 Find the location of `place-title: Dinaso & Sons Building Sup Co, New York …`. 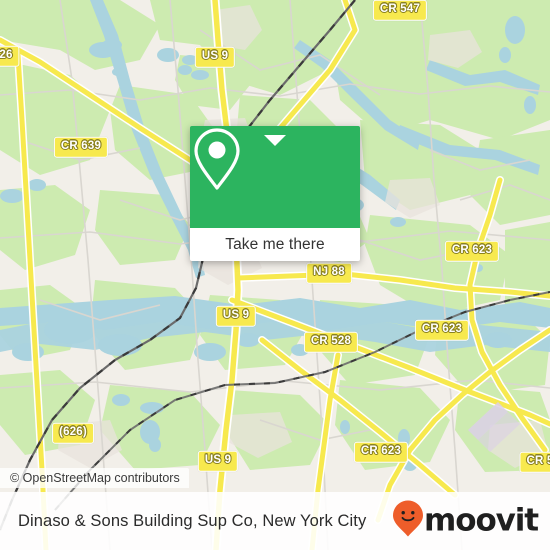

place-title: Dinaso & Sons Building Sup Co, New York … is located at coordinates (192, 520).